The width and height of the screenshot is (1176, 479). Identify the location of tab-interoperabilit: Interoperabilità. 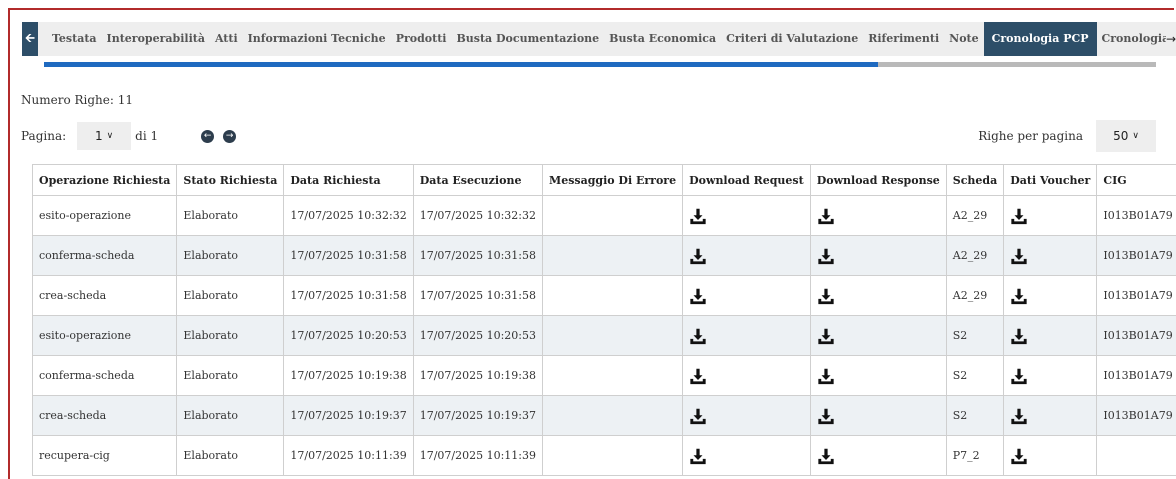
(156, 39).